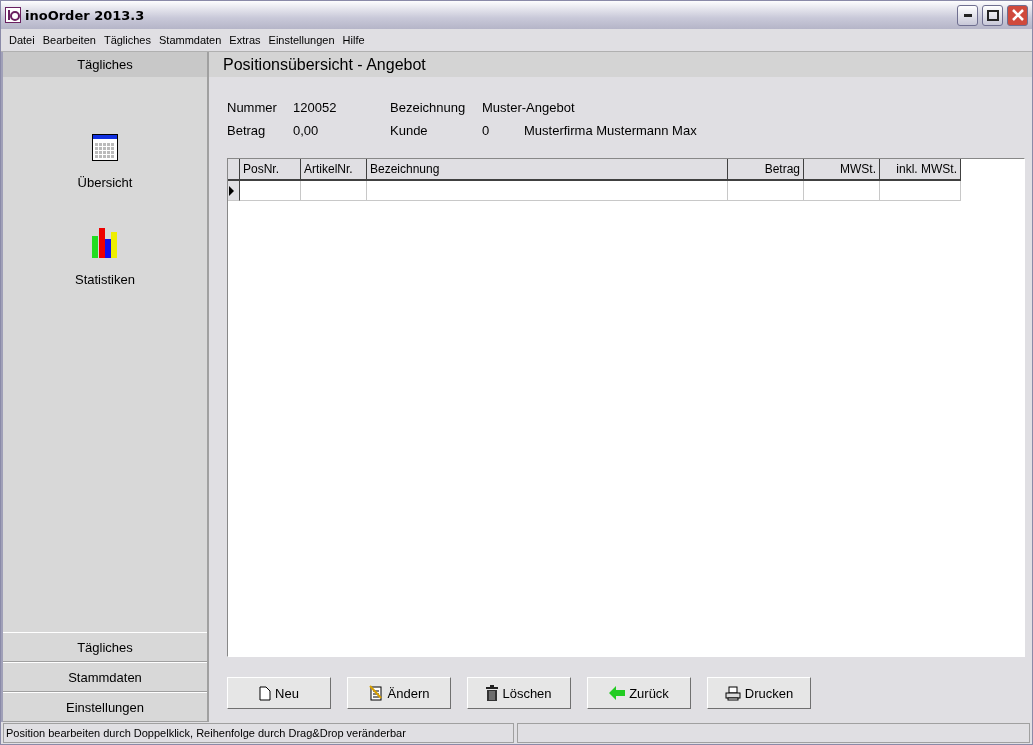 The image size is (1033, 745). Describe the element at coordinates (105, 147) in the screenshot. I see `calendar-icon` at that location.